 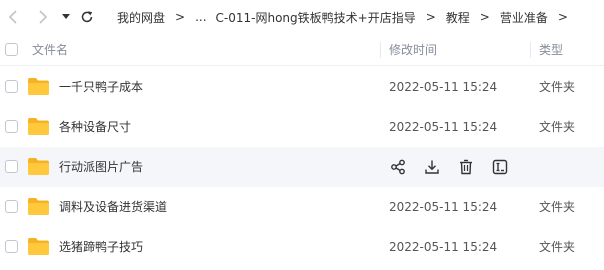 I want to click on file-name: 行动派图片广告, so click(x=101, y=167).